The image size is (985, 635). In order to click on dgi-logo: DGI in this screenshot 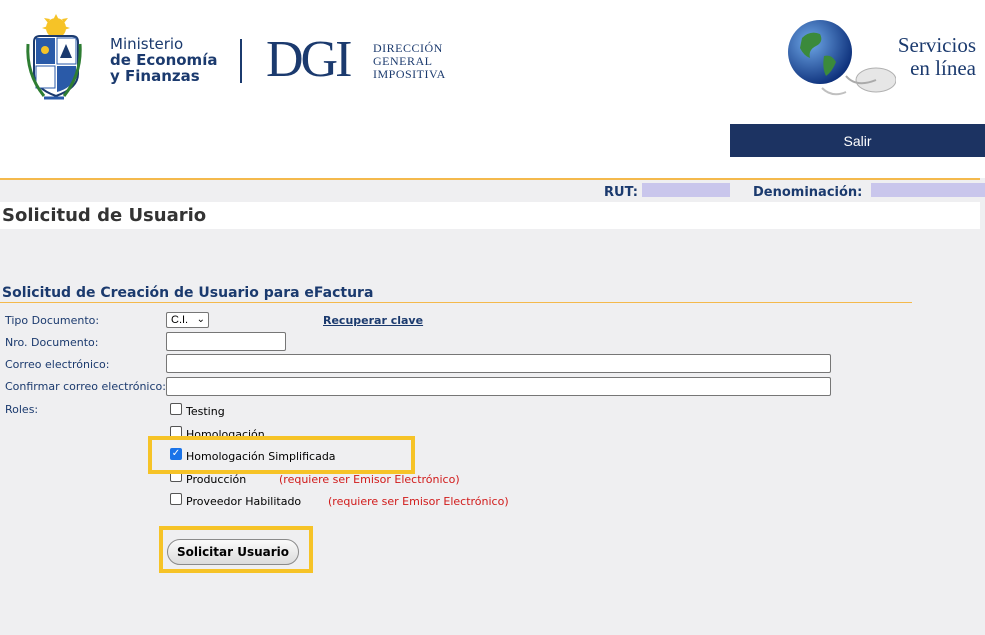, I will do `click(309, 59)`.